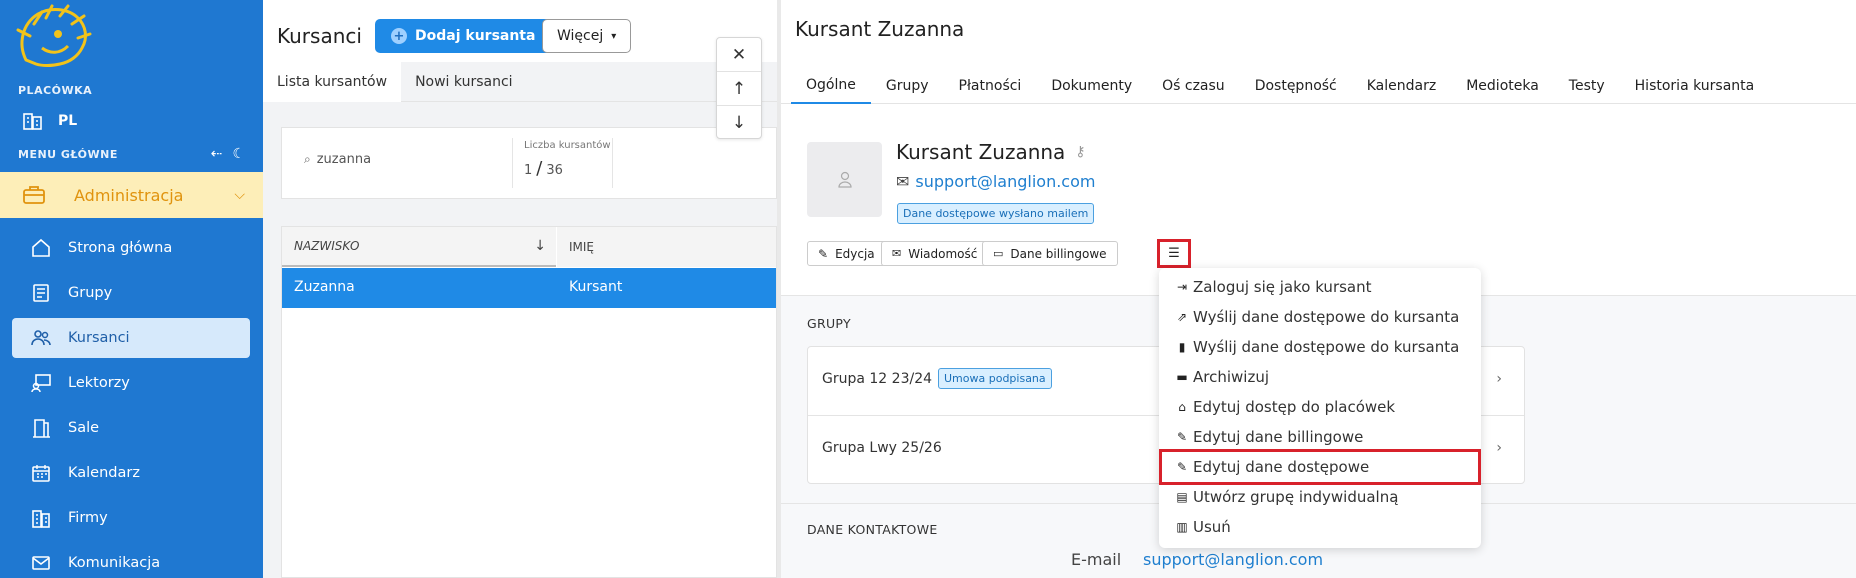 This screenshot has width=1856, height=578. Describe the element at coordinates (131, 195) in the screenshot. I see `administracja-menu: Administracja ⌵` at that location.